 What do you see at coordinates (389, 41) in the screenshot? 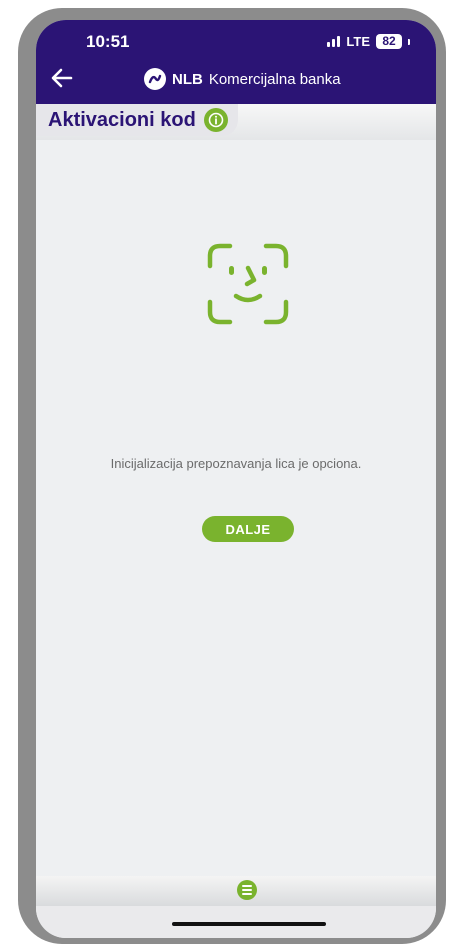
I see `battery-icon: 82` at bounding box center [389, 41].